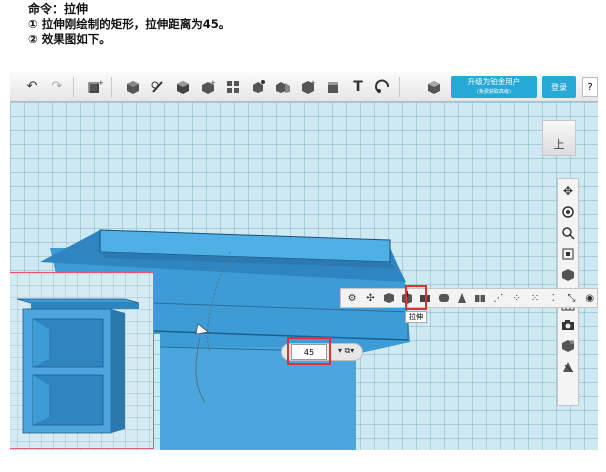 The width and height of the screenshot is (606, 472). Describe the element at coordinates (553, 298) in the screenshot. I see `tweak-icon: ⁚` at that location.